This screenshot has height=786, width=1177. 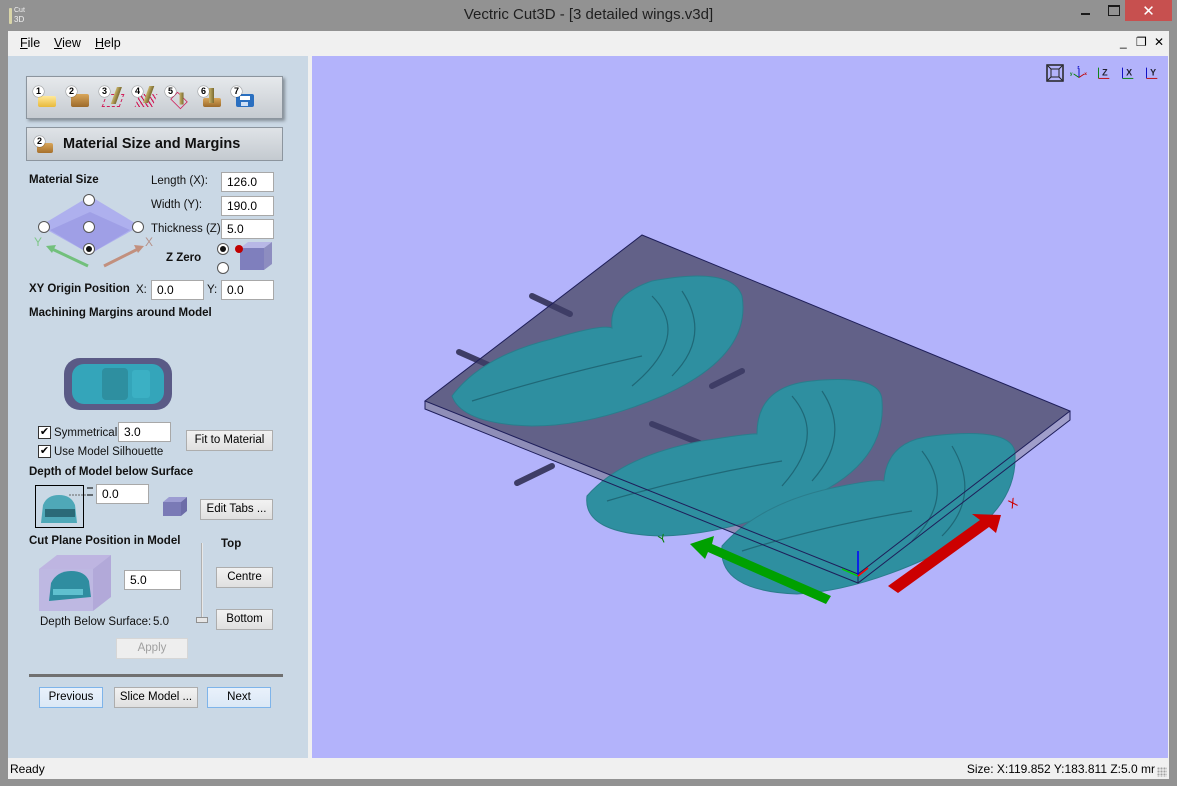 What do you see at coordinates (177, 290) in the screenshot?
I see `origin-x-input` at bounding box center [177, 290].